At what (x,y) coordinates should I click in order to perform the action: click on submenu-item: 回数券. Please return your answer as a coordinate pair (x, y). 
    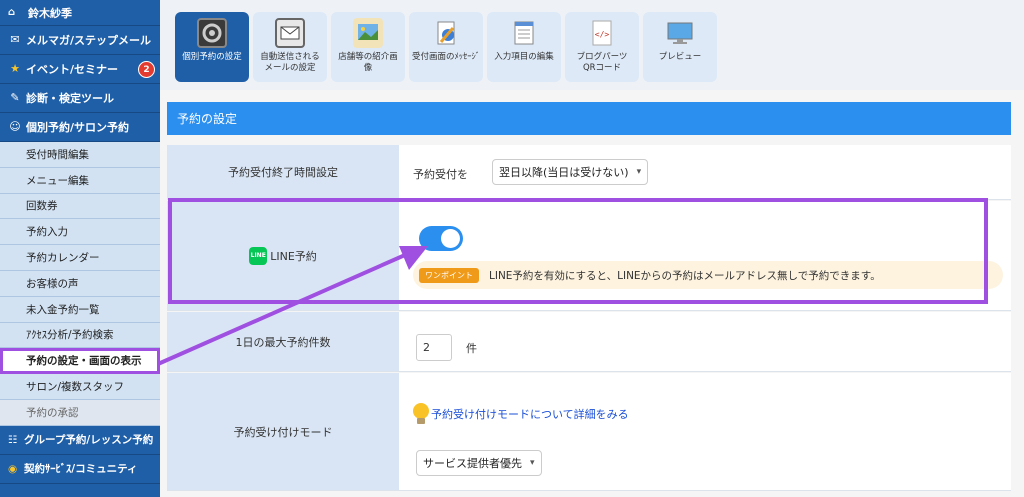
    Looking at the image, I should click on (80, 206).